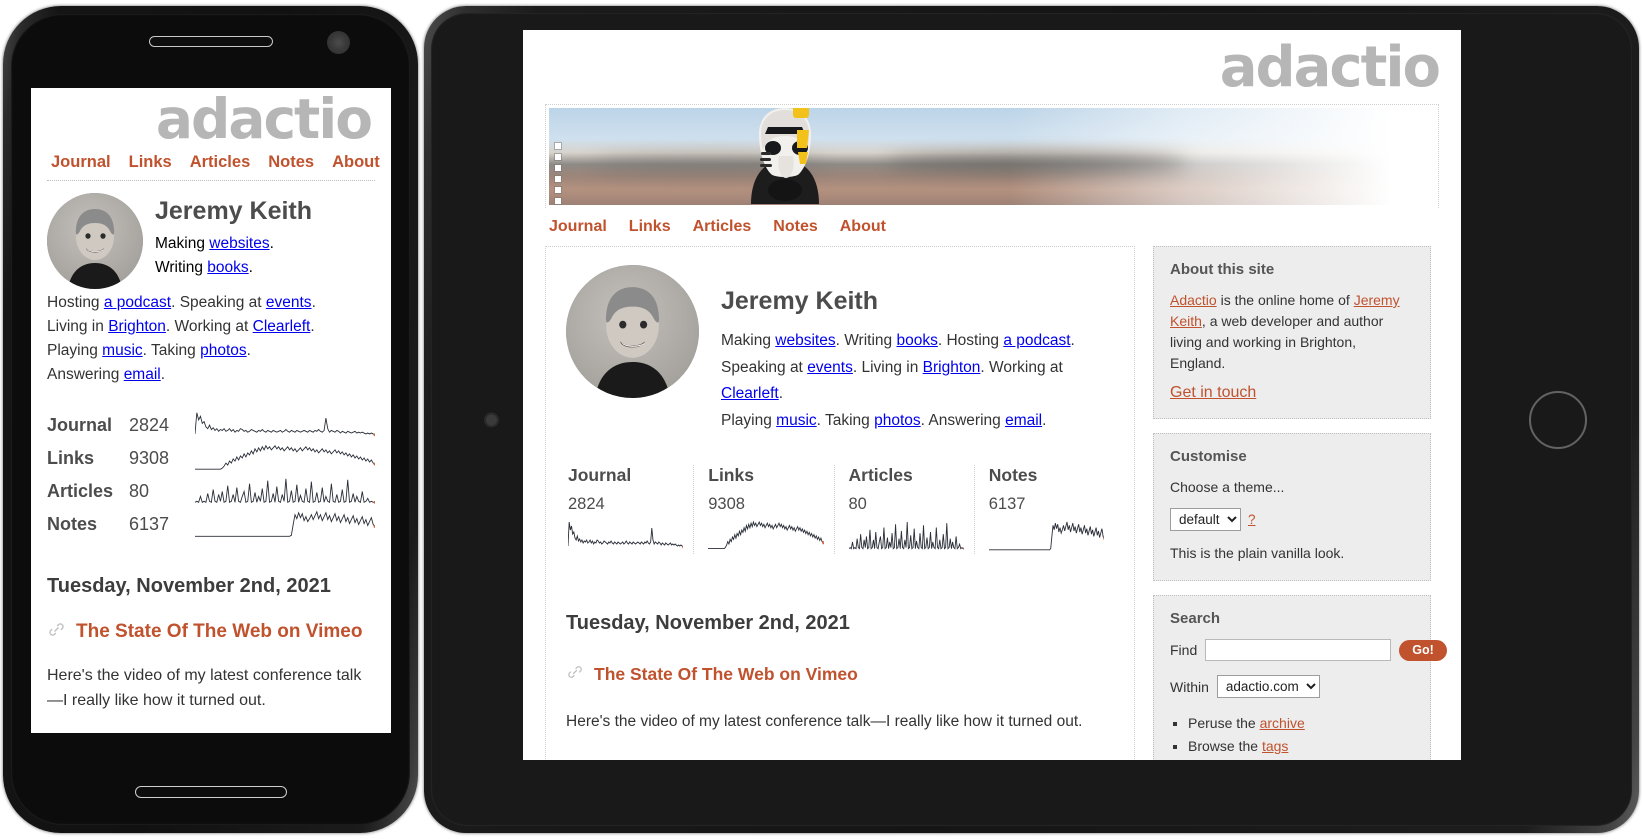 The image size is (1643, 839). What do you see at coordinates (80, 491) in the screenshot?
I see `stat-label: Articles` at bounding box center [80, 491].